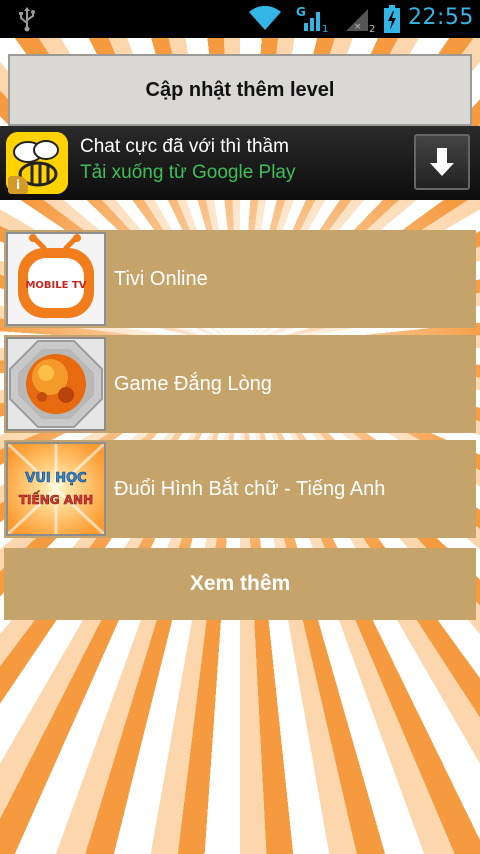  I want to click on svg-text: 1, so click(325, 28).